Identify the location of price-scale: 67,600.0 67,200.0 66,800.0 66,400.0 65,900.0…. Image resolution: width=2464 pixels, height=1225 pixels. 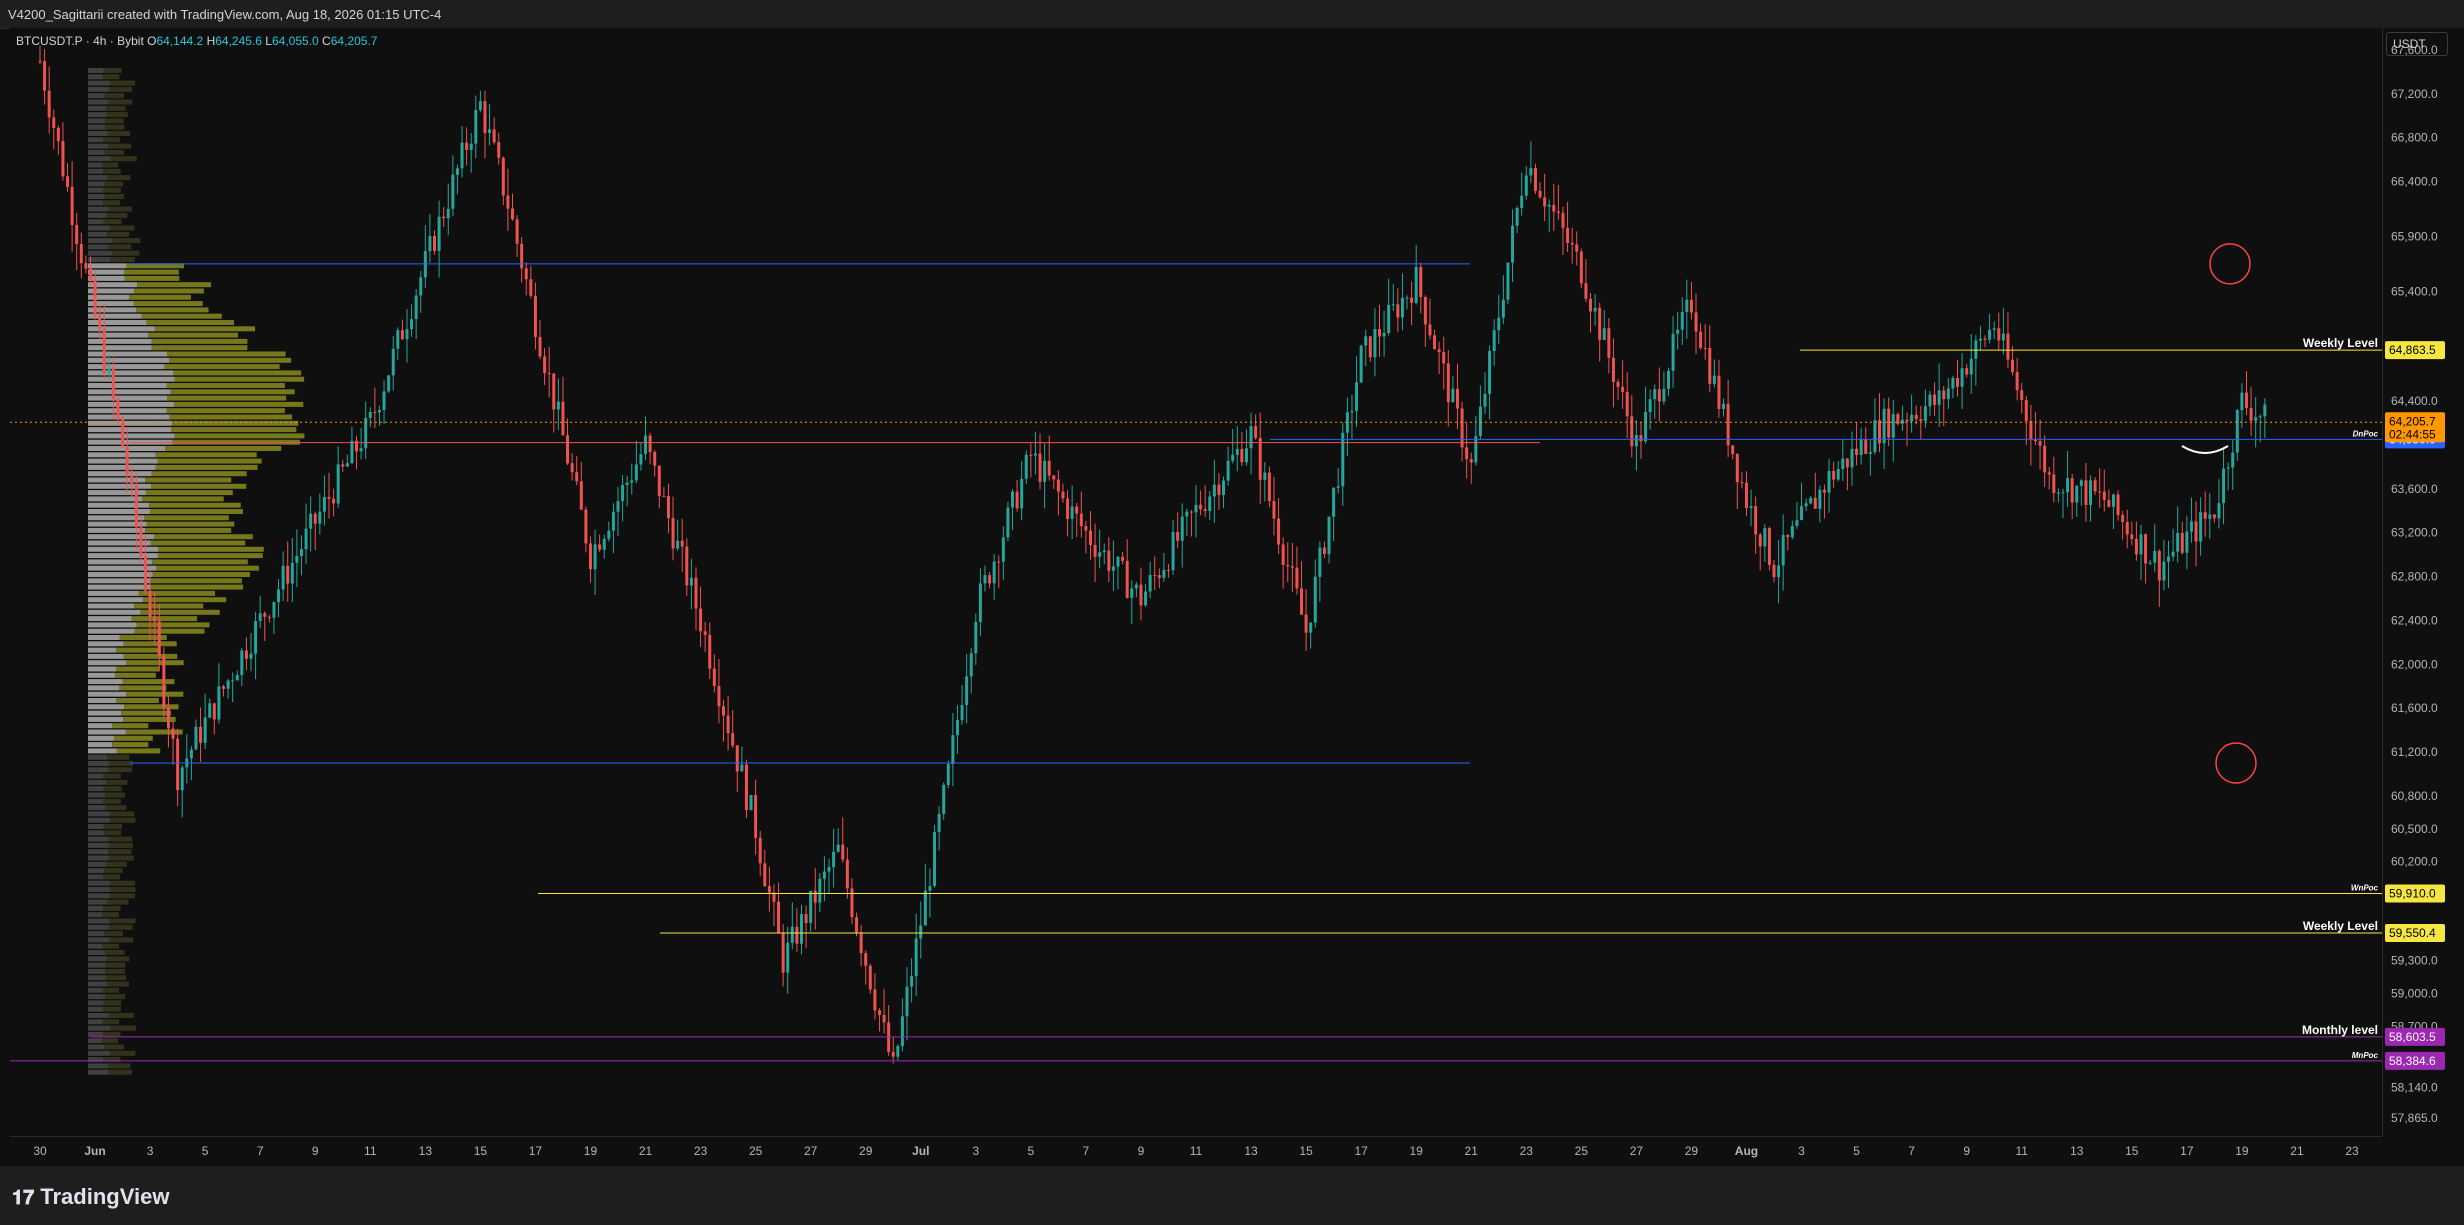
(2423, 582).